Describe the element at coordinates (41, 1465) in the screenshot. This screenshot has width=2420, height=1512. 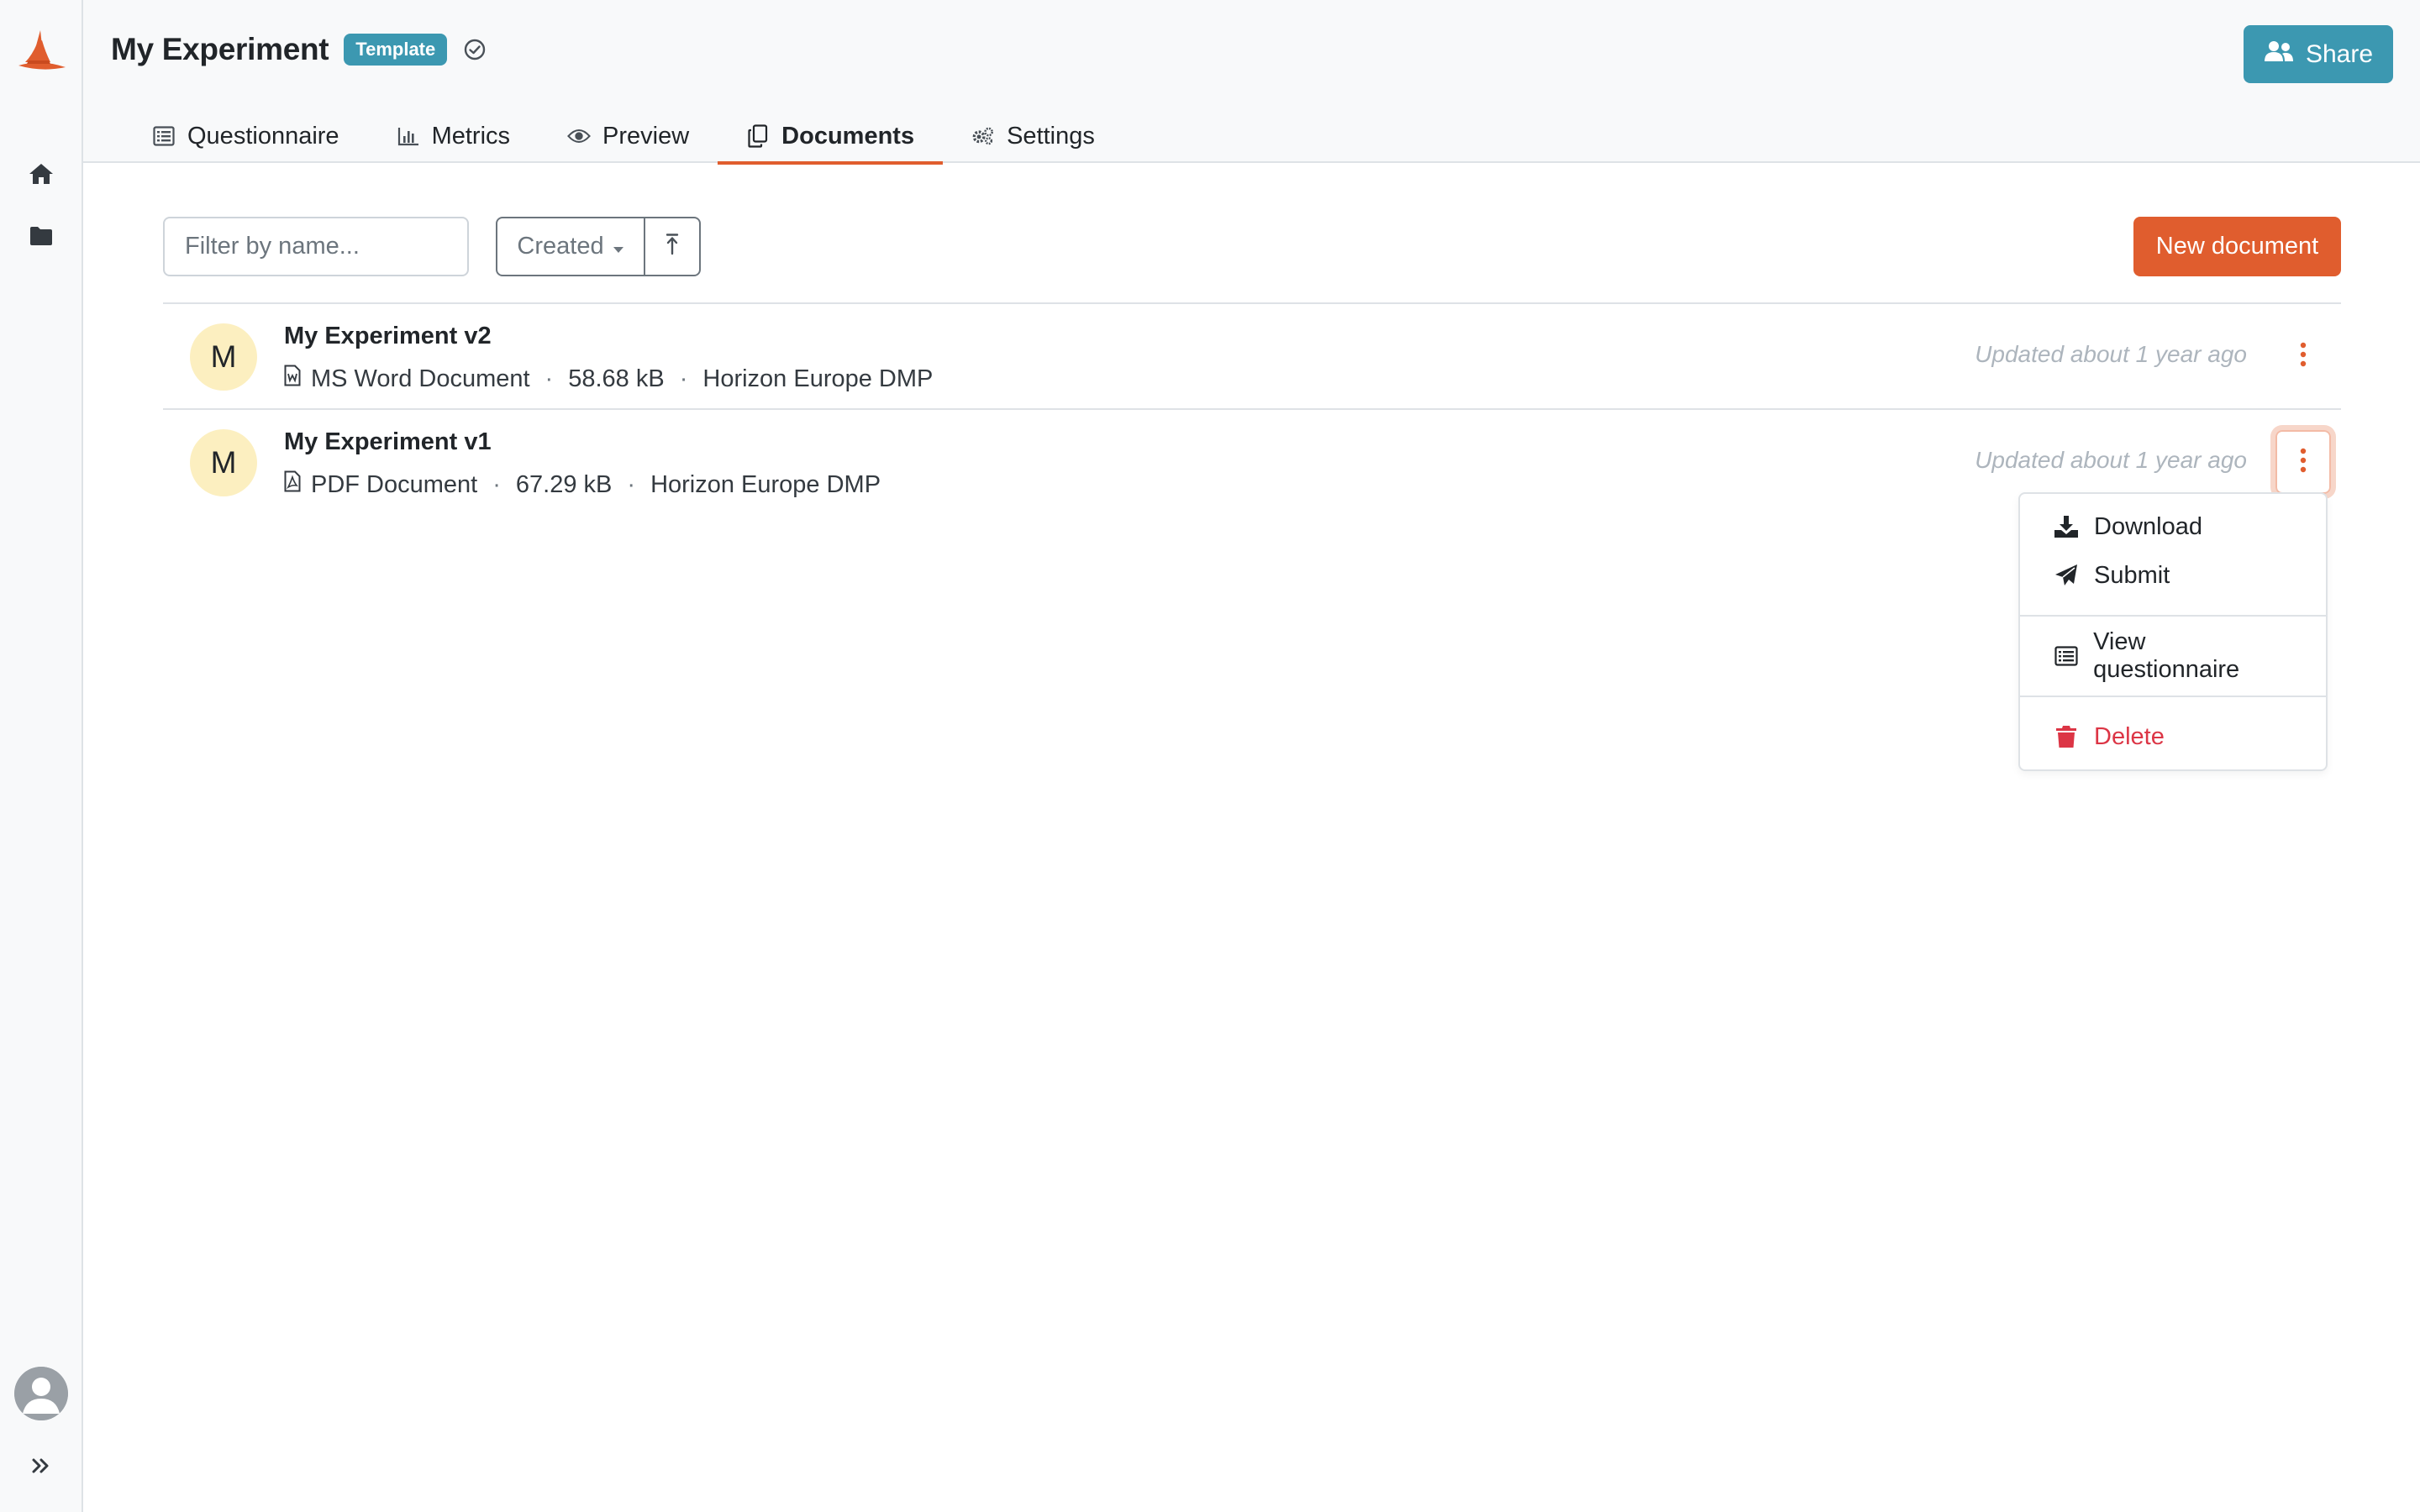
I see `double-chevron-right-icon` at that location.